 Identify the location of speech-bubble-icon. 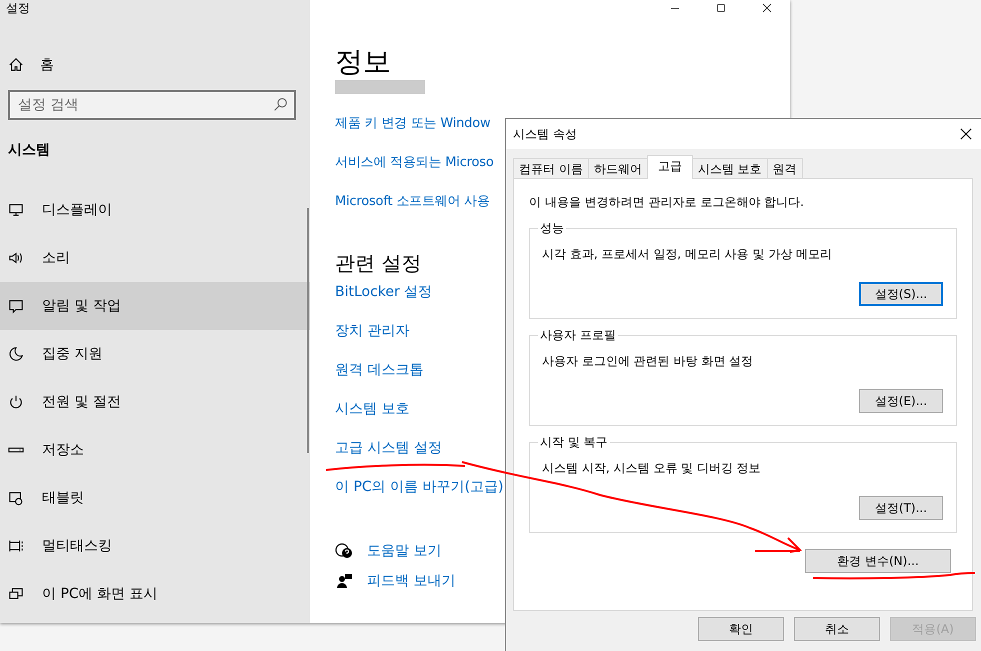
(16, 306).